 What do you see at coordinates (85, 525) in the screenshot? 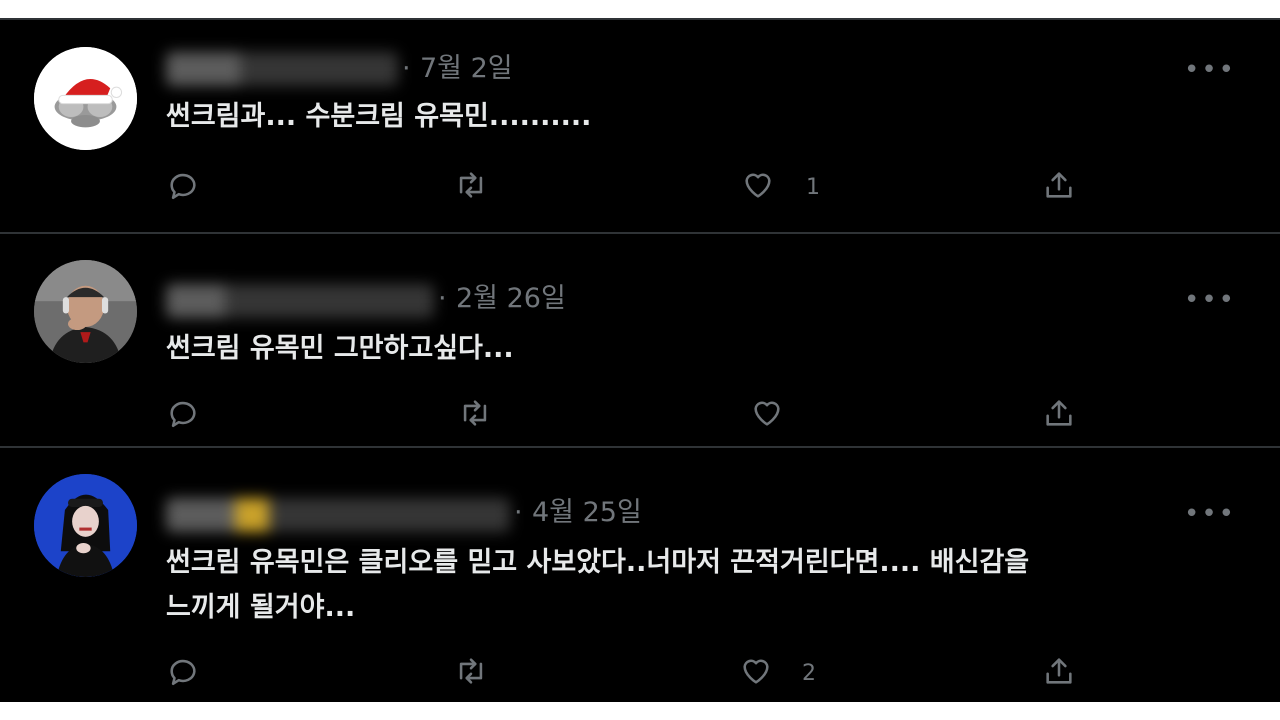
I see `person-blue-background-avatar-icon` at bounding box center [85, 525].